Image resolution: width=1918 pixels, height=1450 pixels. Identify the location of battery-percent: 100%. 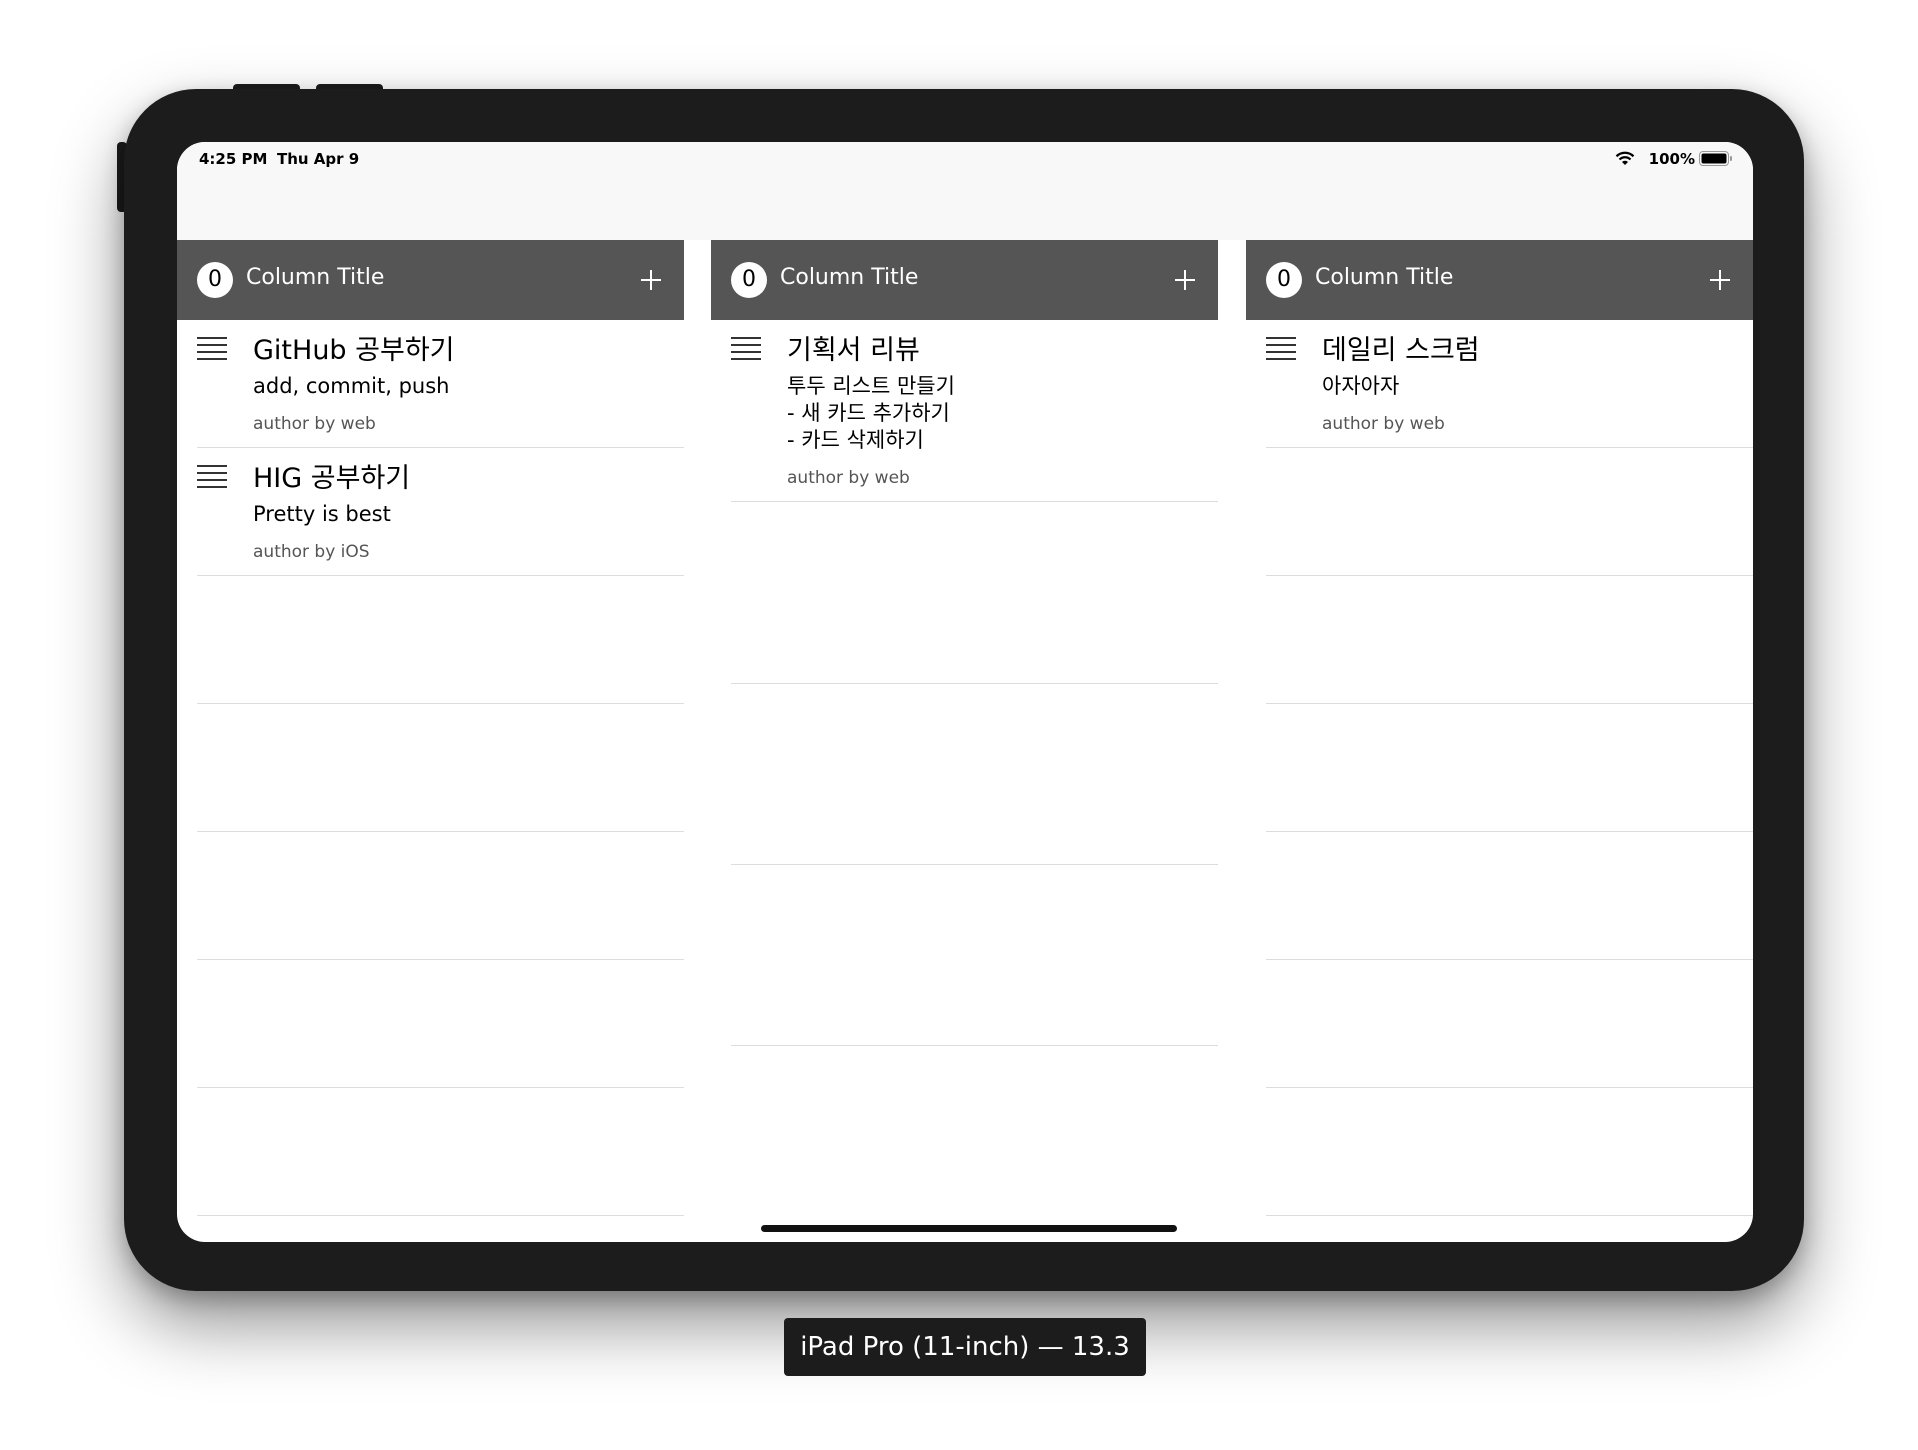
(1671, 159).